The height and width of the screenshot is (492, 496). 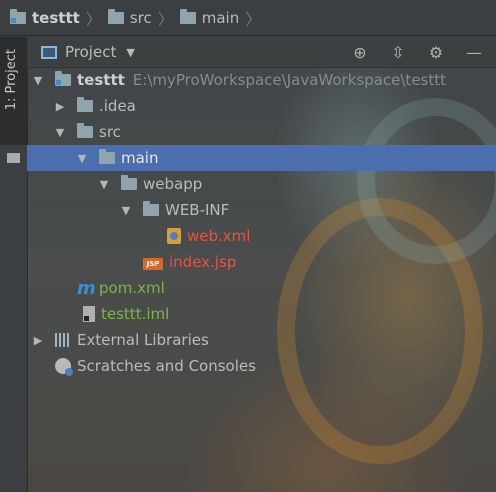 What do you see at coordinates (130, 52) in the screenshot?
I see `chevron-down-icon: ▼` at bounding box center [130, 52].